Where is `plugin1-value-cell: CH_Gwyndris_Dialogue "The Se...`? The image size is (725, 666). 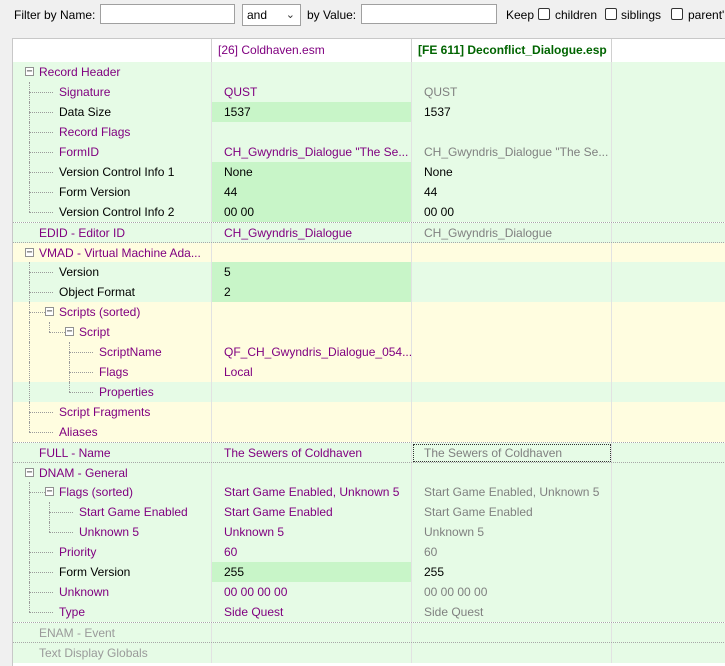
plugin1-value-cell: CH_Gwyndris_Dialogue "The Se... is located at coordinates (312, 152).